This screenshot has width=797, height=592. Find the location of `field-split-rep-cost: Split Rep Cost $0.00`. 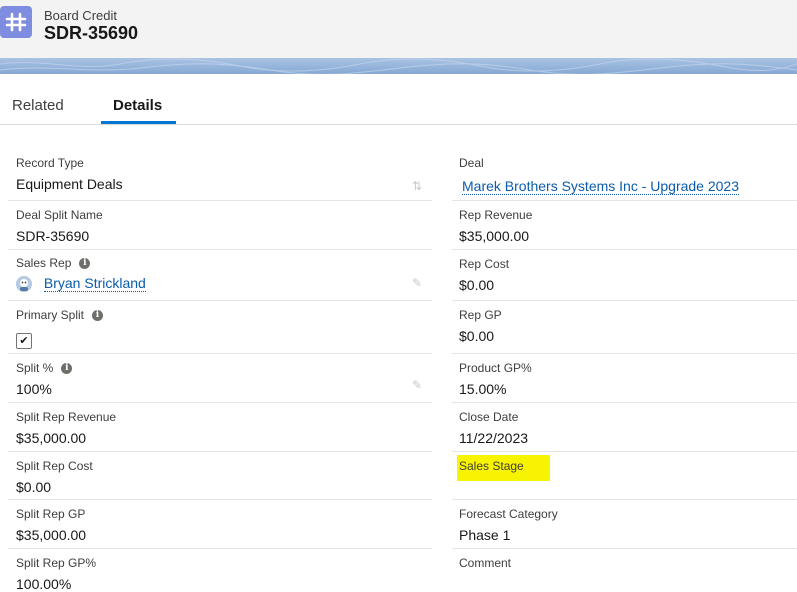

field-split-rep-cost: Split Rep Cost $0.00 is located at coordinates (54, 477).